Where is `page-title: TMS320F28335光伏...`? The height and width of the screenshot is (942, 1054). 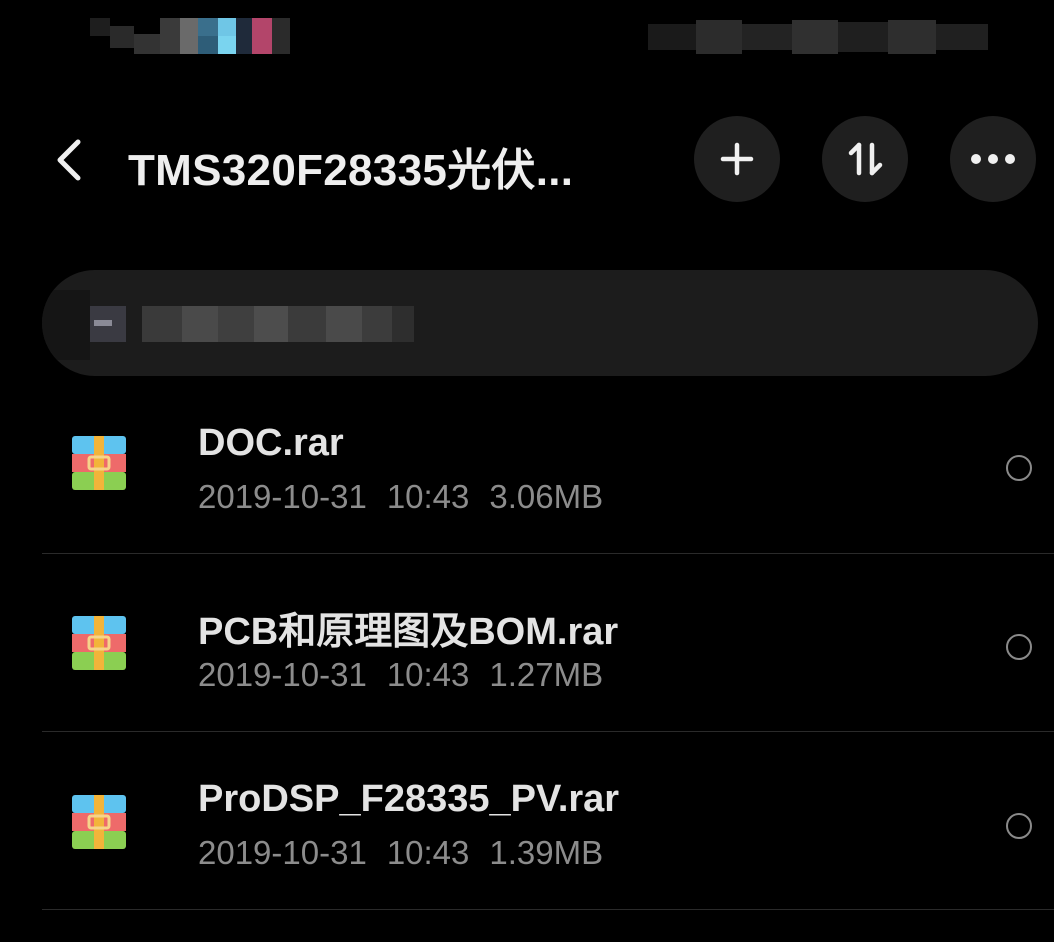 page-title: TMS320F28335光伏... is located at coordinates (351, 170).